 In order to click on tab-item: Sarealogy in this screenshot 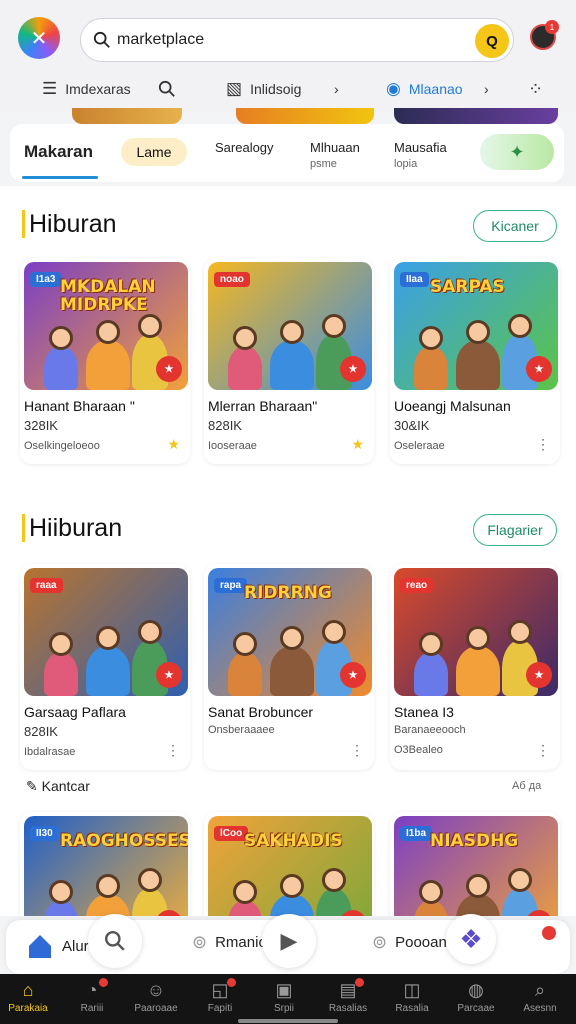, I will do `click(244, 147)`.